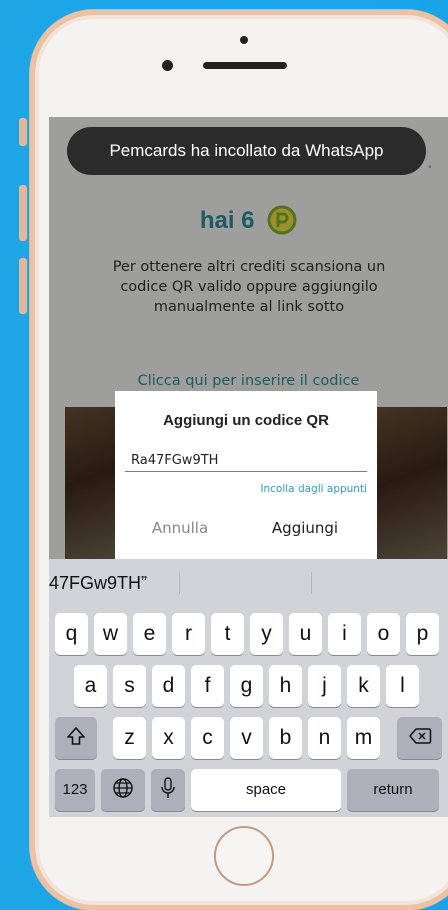 Image resolution: width=448 pixels, height=910 pixels. Describe the element at coordinates (305, 528) in the screenshot. I see `add-button: Aggiungi` at that location.